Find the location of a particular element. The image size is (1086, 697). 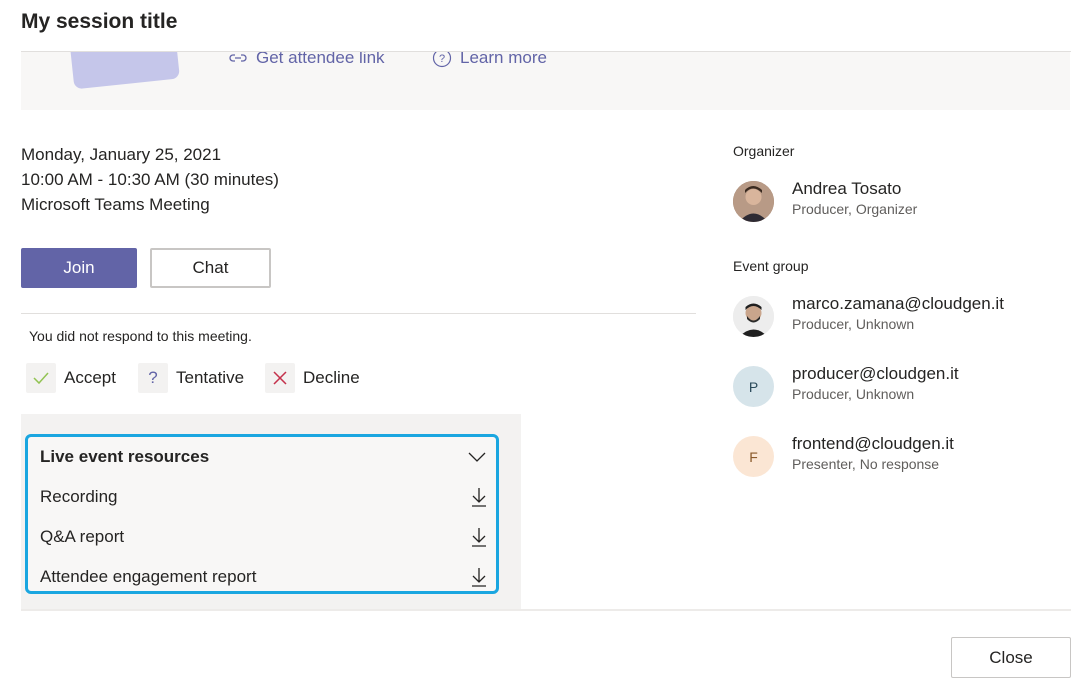

section-divider is located at coordinates (358, 313).